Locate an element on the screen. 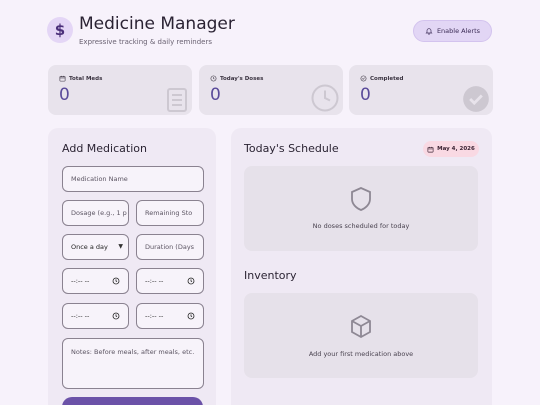 The height and width of the screenshot is (405, 540). todays-schedule-title: Today's Schedule is located at coordinates (291, 148).